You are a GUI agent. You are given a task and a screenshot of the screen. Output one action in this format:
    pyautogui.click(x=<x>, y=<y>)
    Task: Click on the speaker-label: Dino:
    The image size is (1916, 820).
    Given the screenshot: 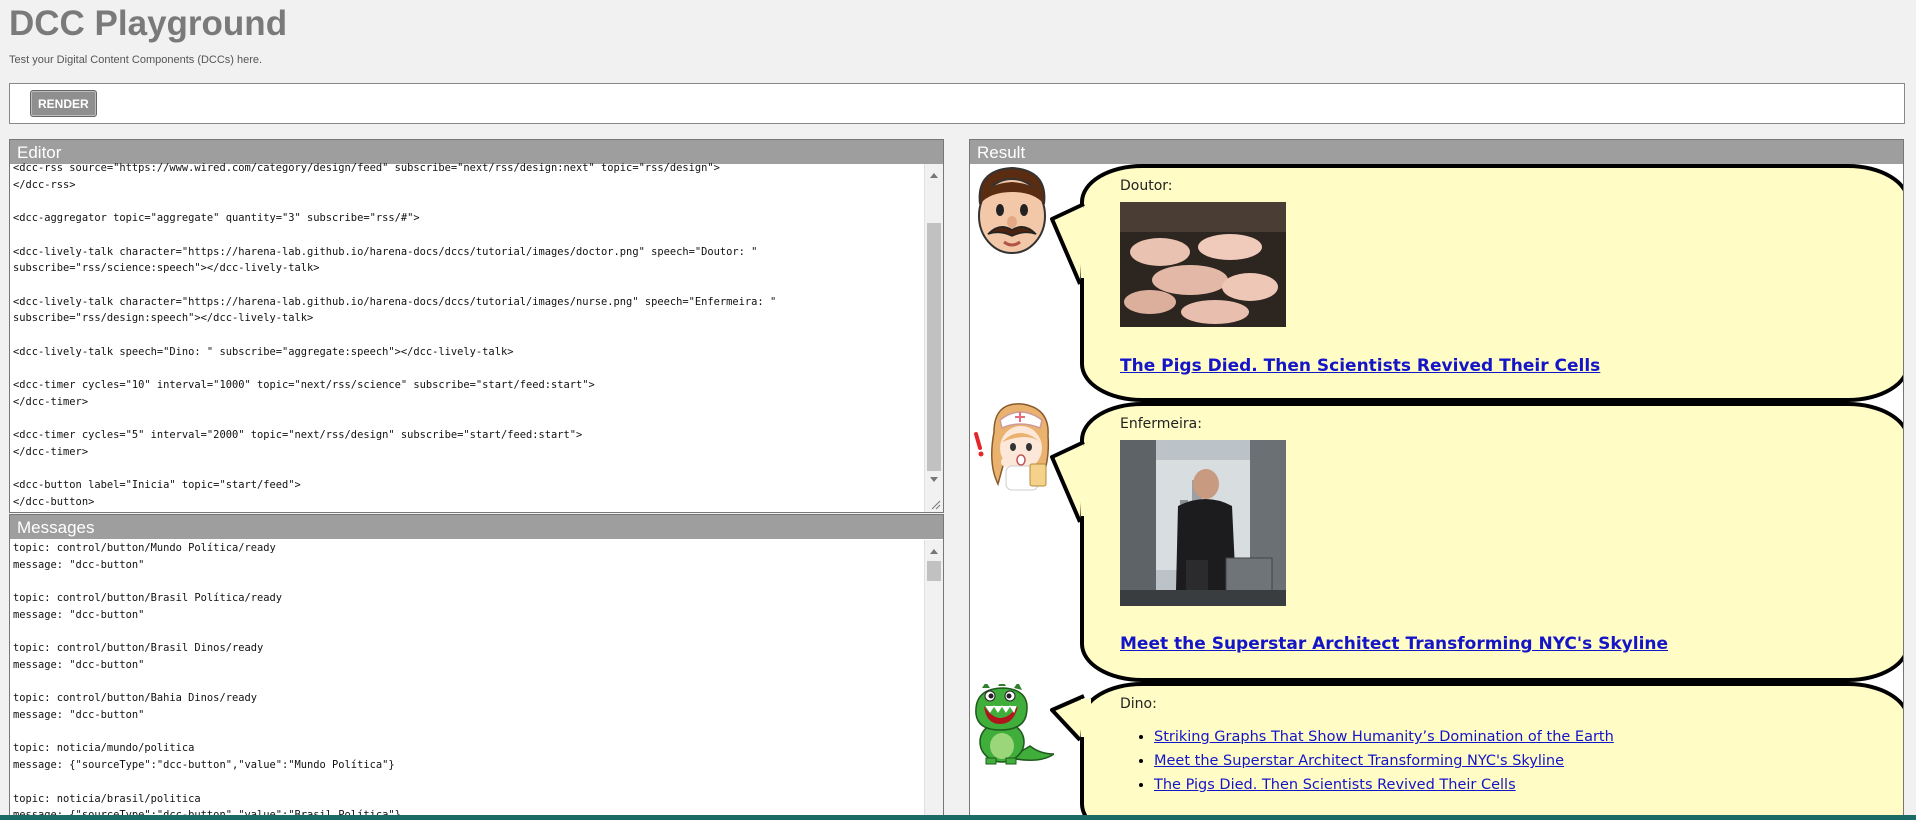 What is the action you would take?
    pyautogui.click(x=1138, y=704)
    